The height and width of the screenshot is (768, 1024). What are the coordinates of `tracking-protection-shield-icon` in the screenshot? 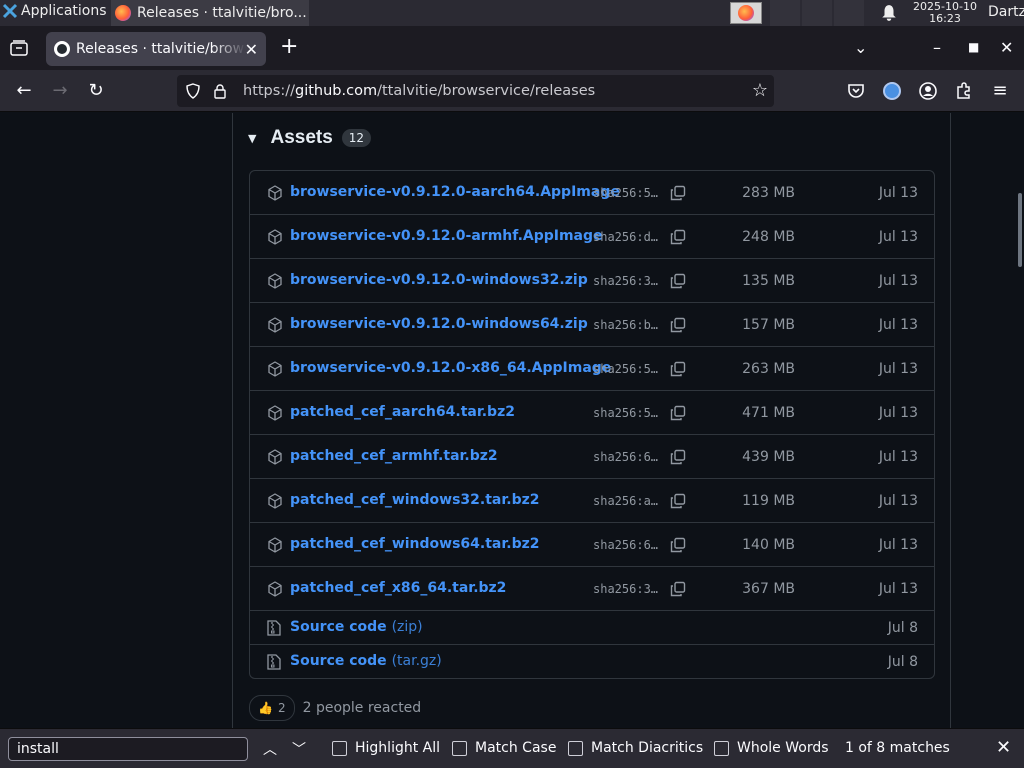 It's located at (193, 91).